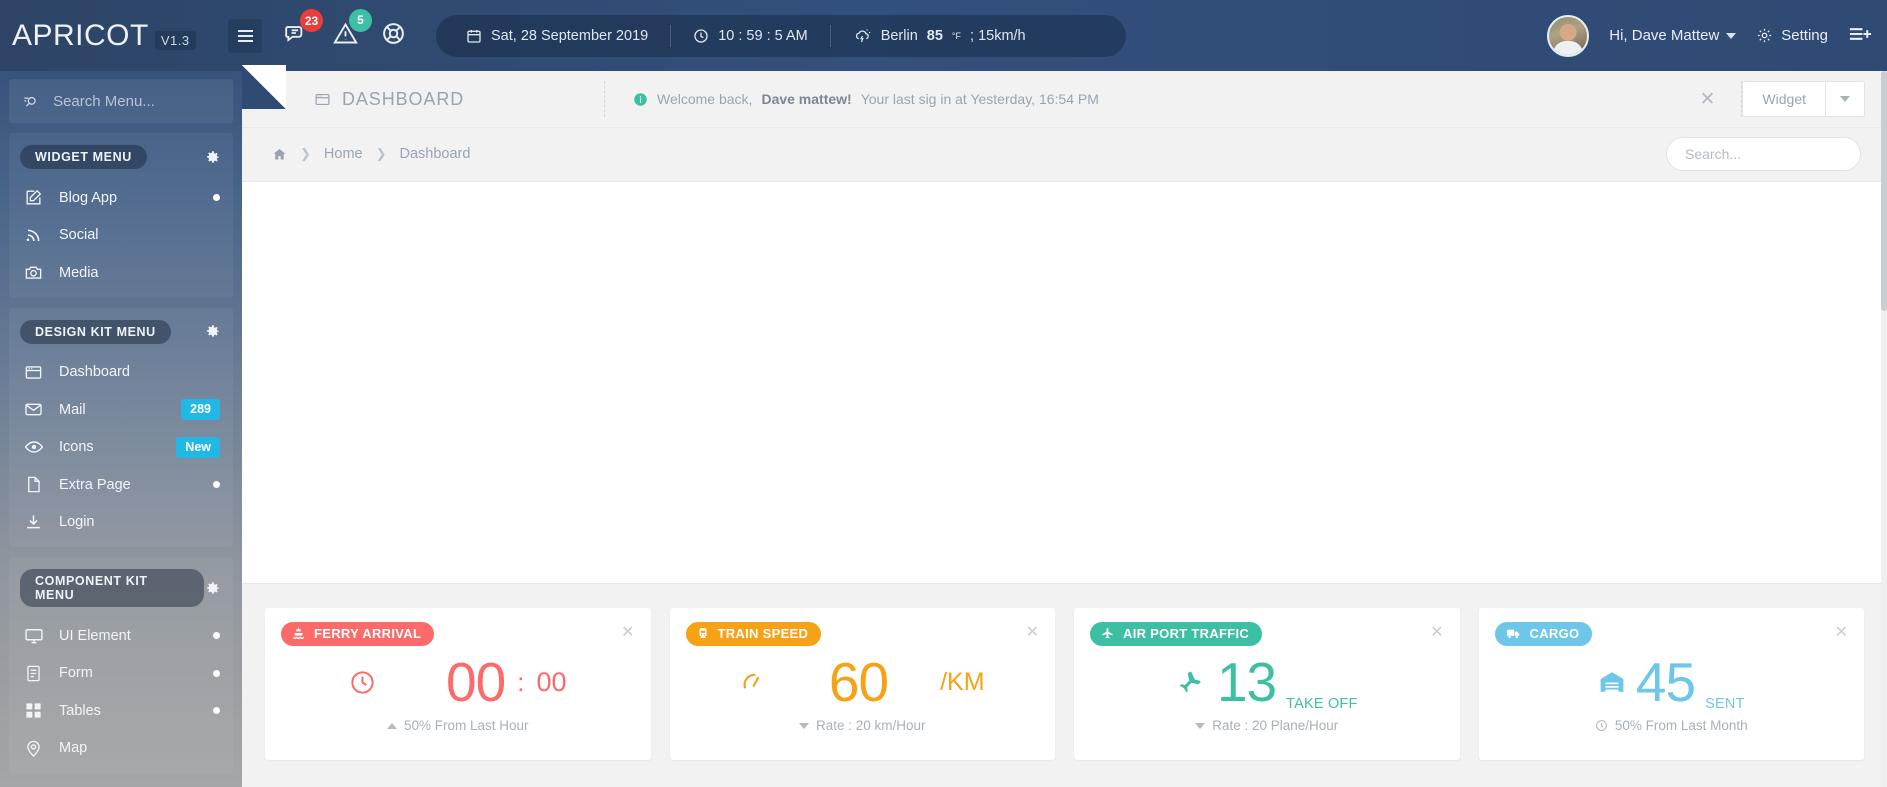 Image resolution: width=1887 pixels, height=787 pixels. What do you see at coordinates (198, 447) in the screenshot?
I see `sidebar-badge-icons: New` at bounding box center [198, 447].